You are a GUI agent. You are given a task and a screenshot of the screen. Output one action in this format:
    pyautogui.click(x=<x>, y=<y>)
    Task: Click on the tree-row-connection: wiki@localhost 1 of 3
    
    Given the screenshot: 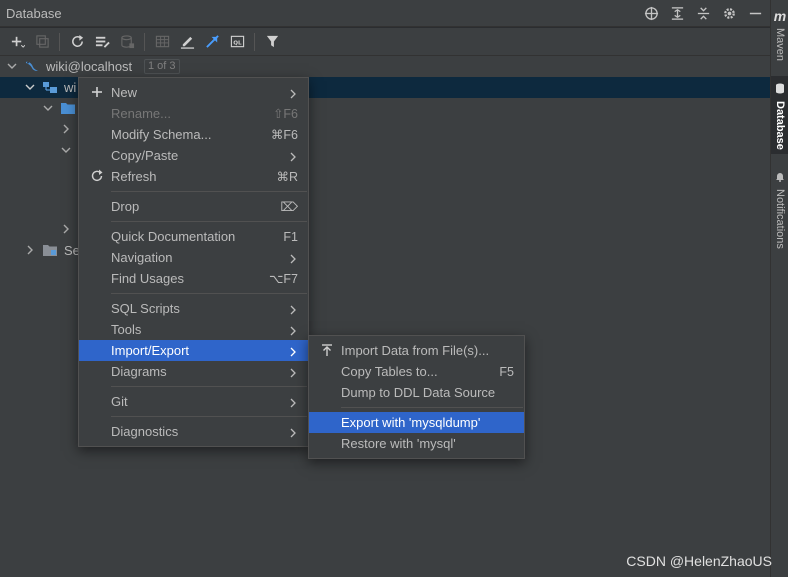 What is the action you would take?
    pyautogui.click(x=385, y=66)
    